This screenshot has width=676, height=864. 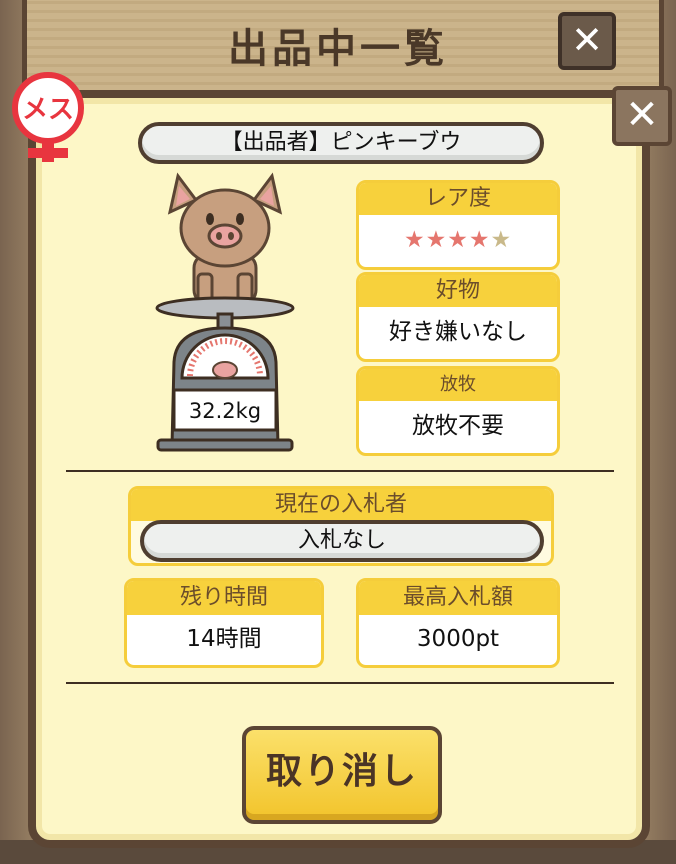 What do you see at coordinates (225, 312) in the screenshot?
I see `pig-on-scale: 32.2kg` at bounding box center [225, 312].